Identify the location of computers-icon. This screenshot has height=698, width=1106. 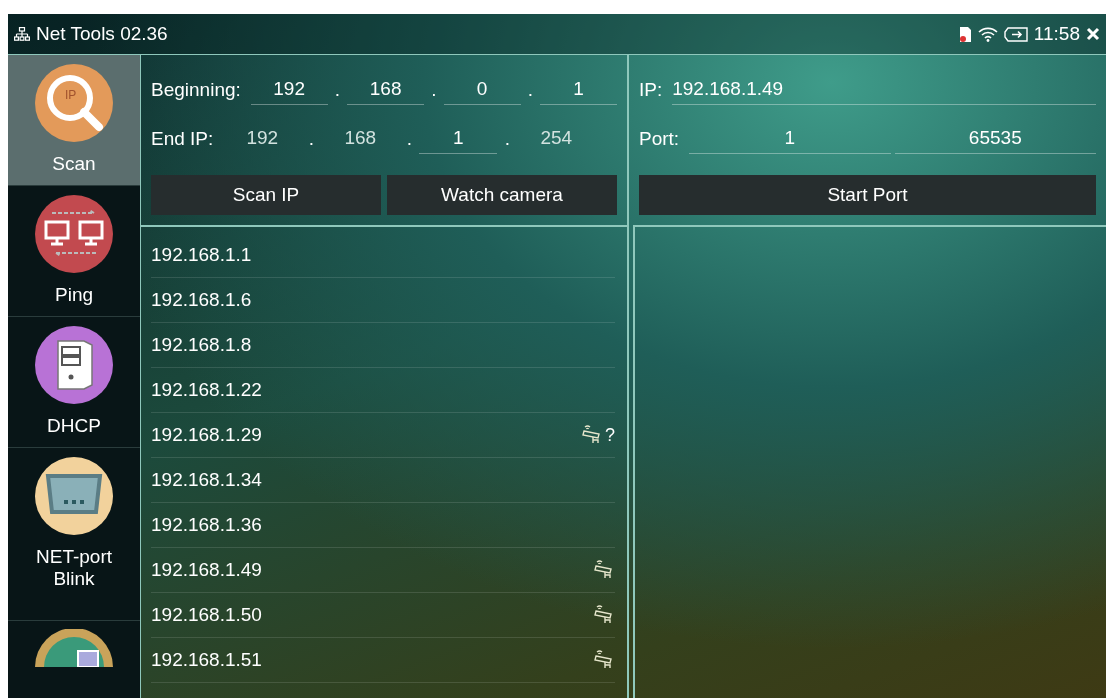
(74, 234).